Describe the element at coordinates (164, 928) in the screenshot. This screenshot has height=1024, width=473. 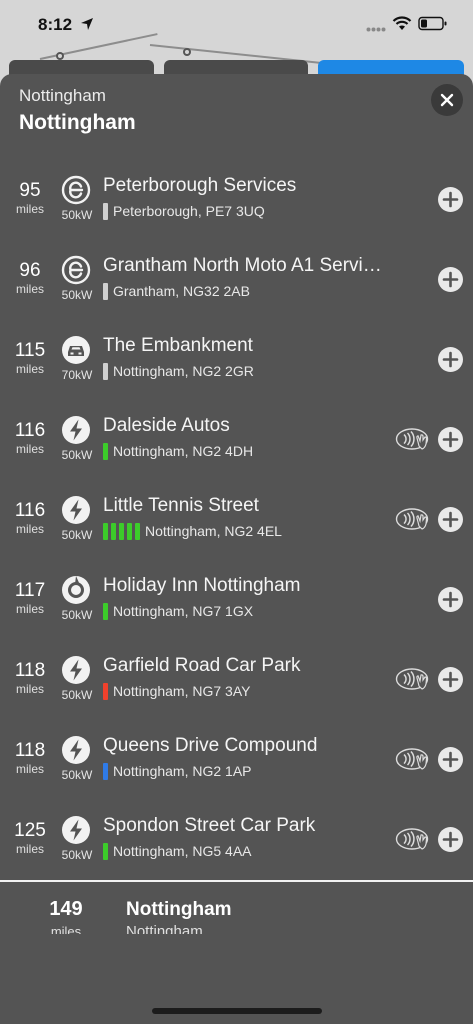
I see `destination-subtitle: Nottingham` at that location.